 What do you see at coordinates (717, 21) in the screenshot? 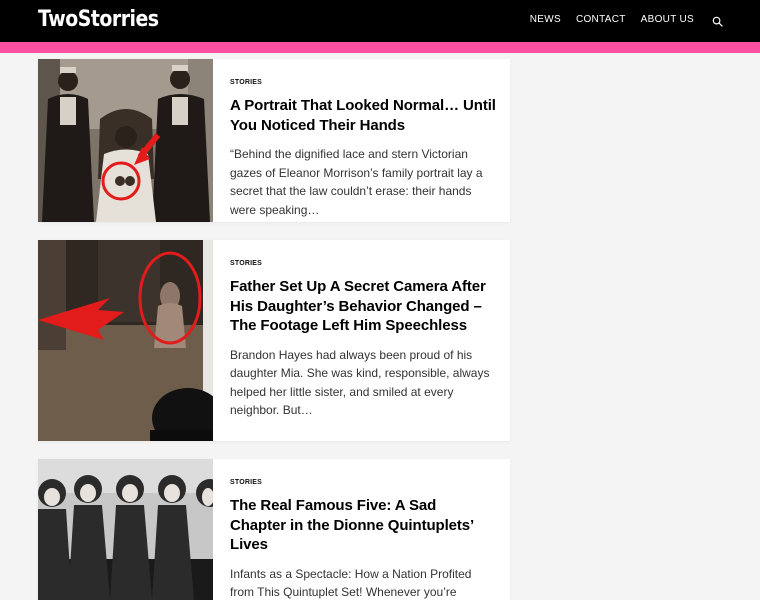
I see `search-icon` at bounding box center [717, 21].